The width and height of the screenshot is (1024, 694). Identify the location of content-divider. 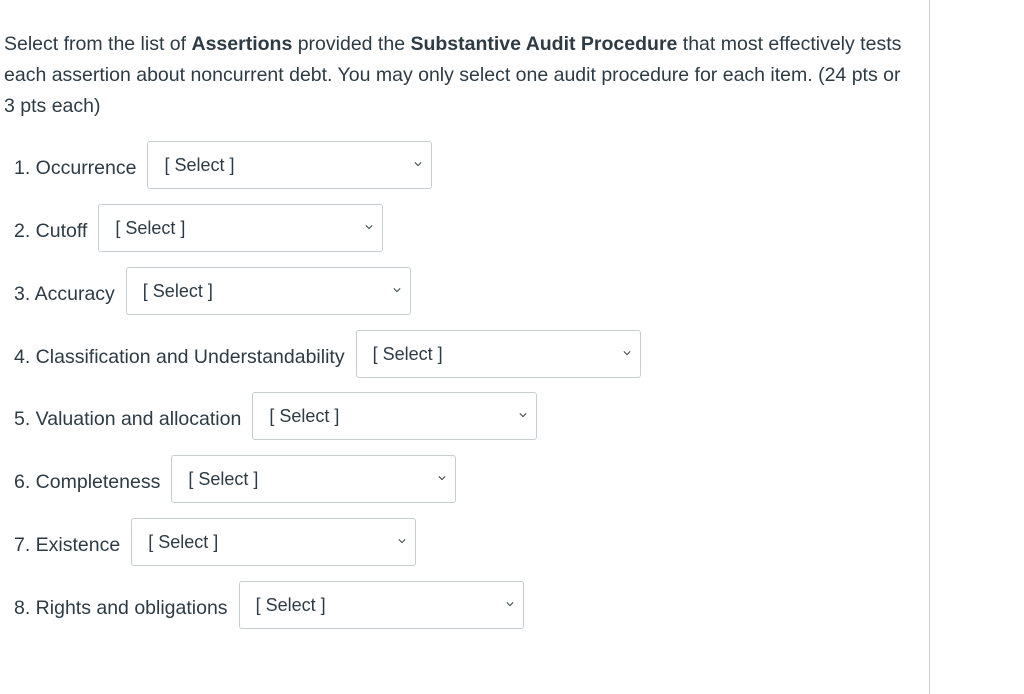
(929, 347).